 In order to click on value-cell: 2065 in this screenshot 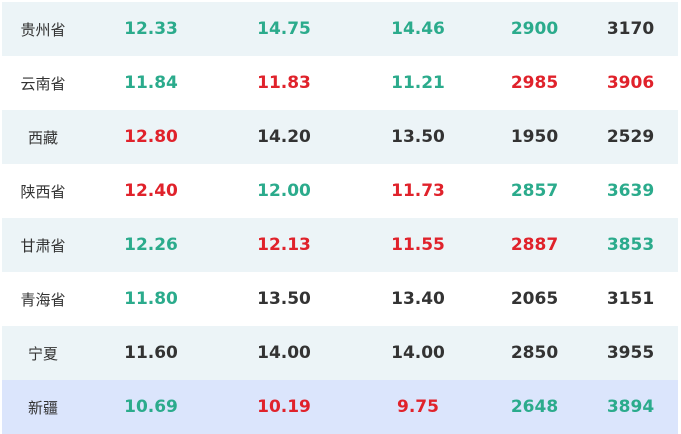, I will do `click(534, 299)`.